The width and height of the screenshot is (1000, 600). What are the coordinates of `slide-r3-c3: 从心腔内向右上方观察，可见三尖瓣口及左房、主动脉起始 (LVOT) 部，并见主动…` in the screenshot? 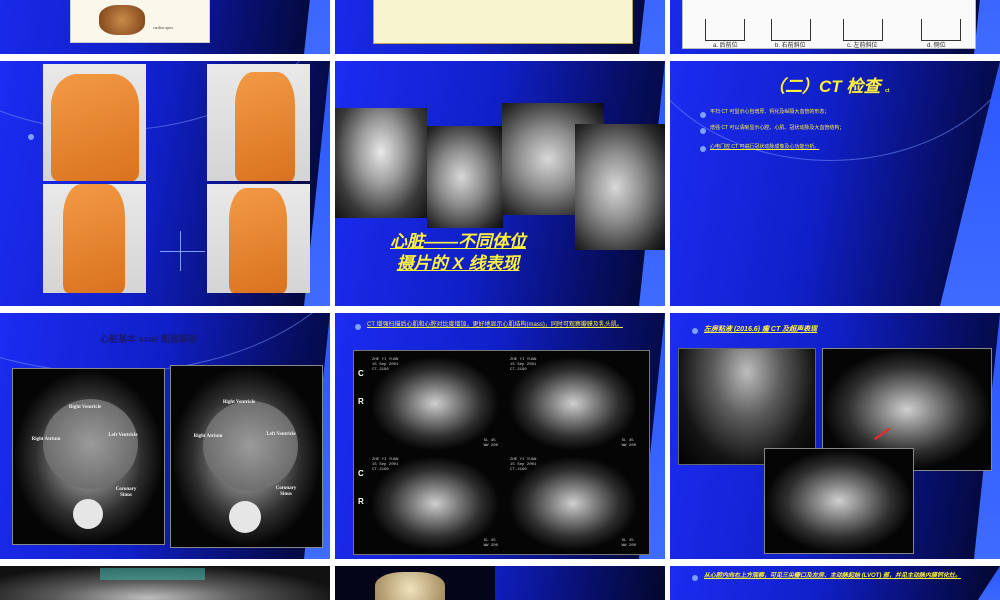 It's located at (835, 583).